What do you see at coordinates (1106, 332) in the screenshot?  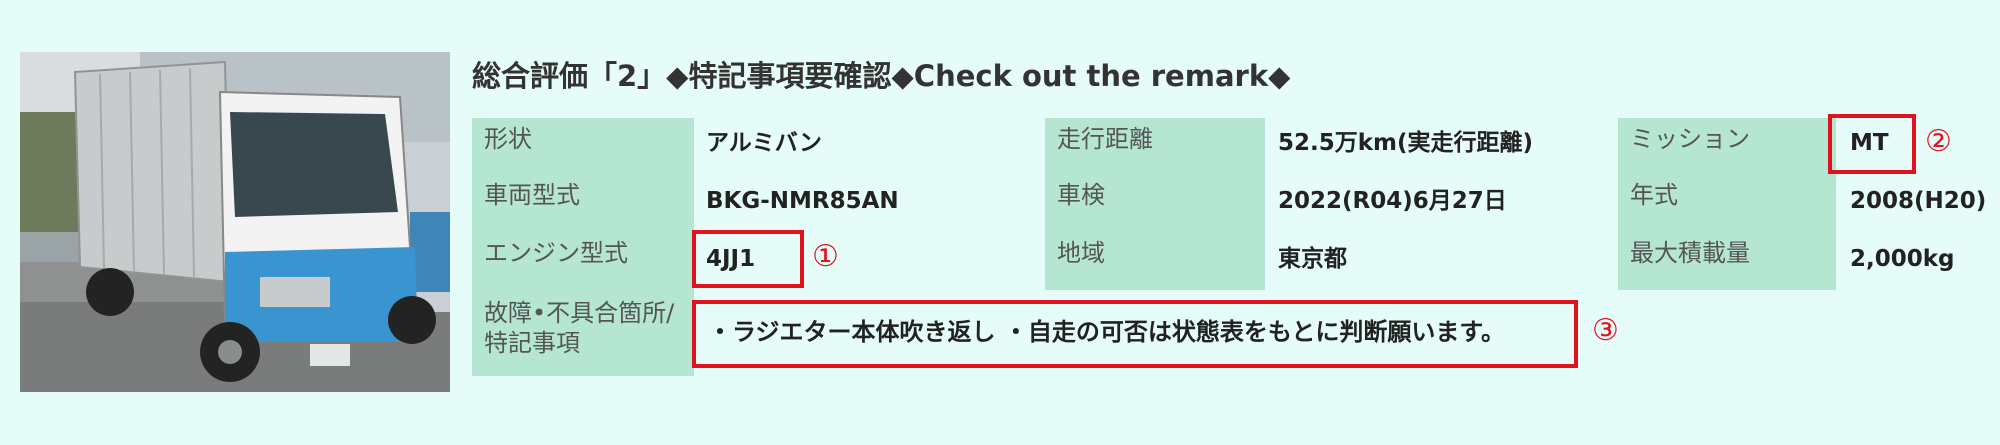 I see `defects-value: ・ラジエター本体吹き返し ・自走の可否は状態表をもとに判断願います。` at bounding box center [1106, 332].